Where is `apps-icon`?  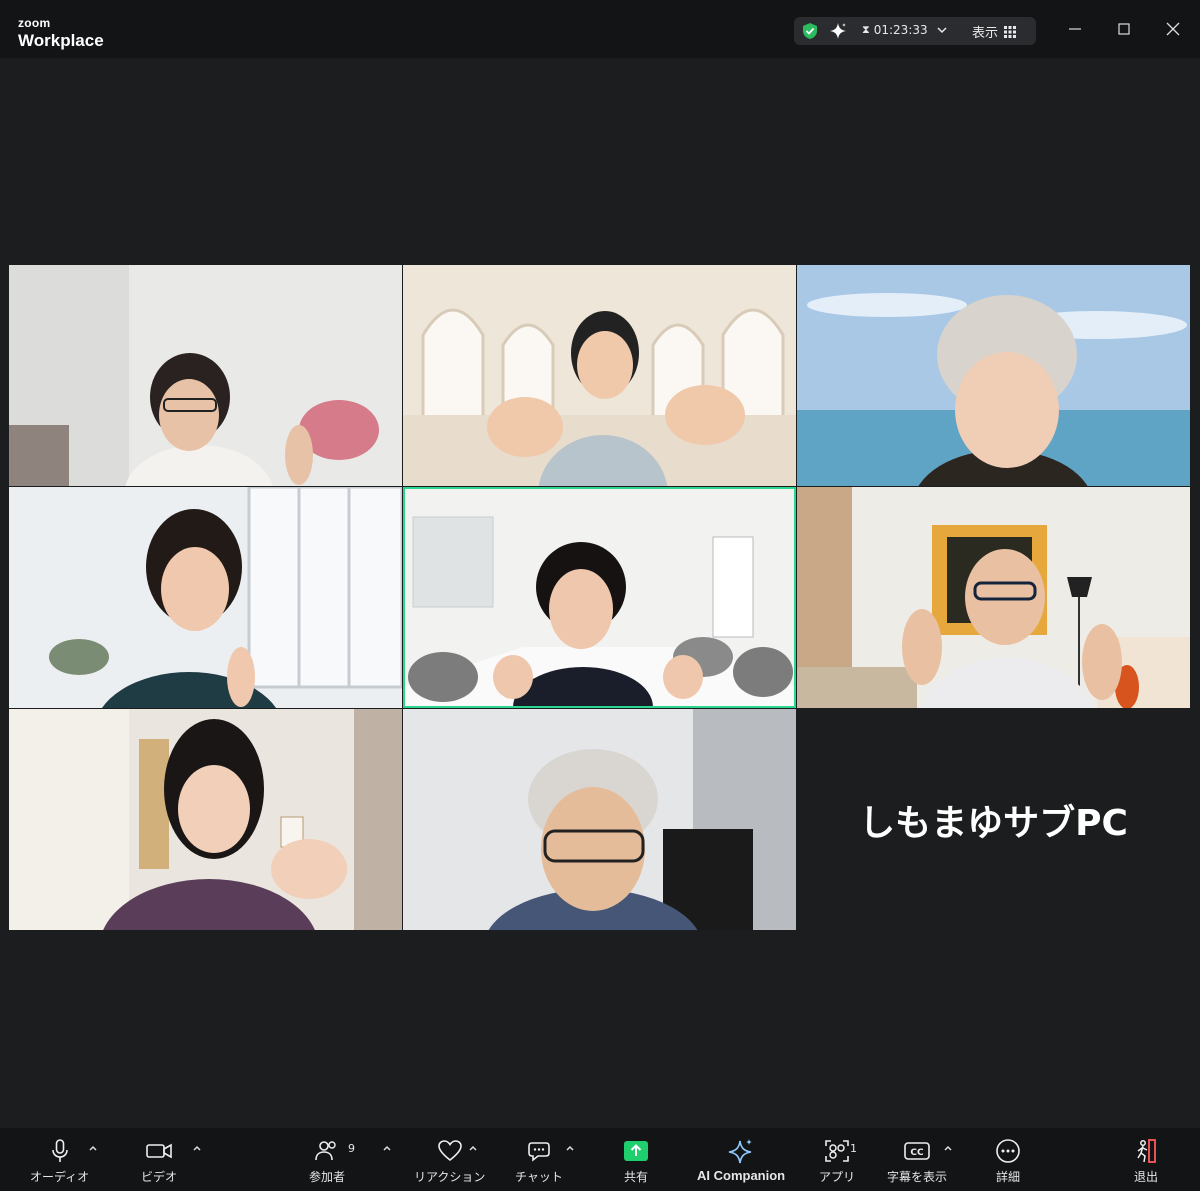
apps-icon is located at coordinates (837, 1151).